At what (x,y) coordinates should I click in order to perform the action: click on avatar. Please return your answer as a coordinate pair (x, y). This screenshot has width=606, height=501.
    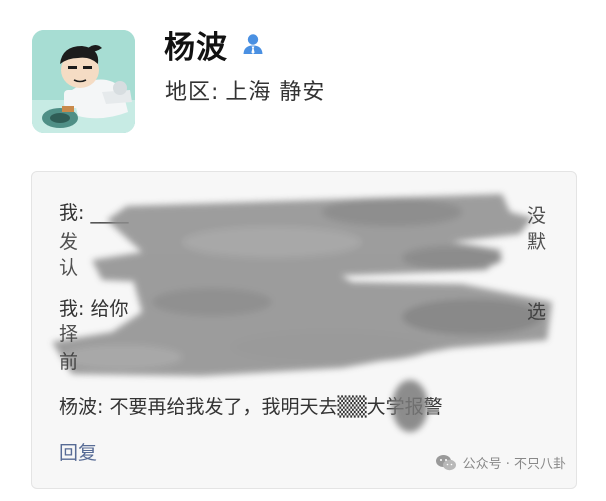
    Looking at the image, I should click on (83, 81).